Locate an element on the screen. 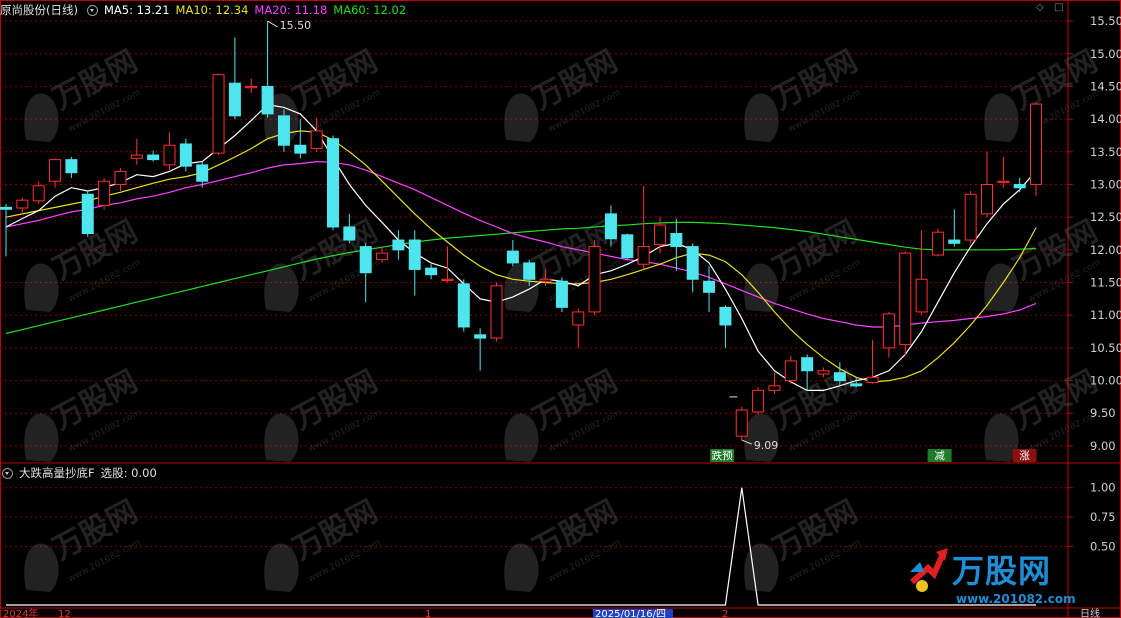  ma10-label: MA10: 12.34 is located at coordinates (212, 10).